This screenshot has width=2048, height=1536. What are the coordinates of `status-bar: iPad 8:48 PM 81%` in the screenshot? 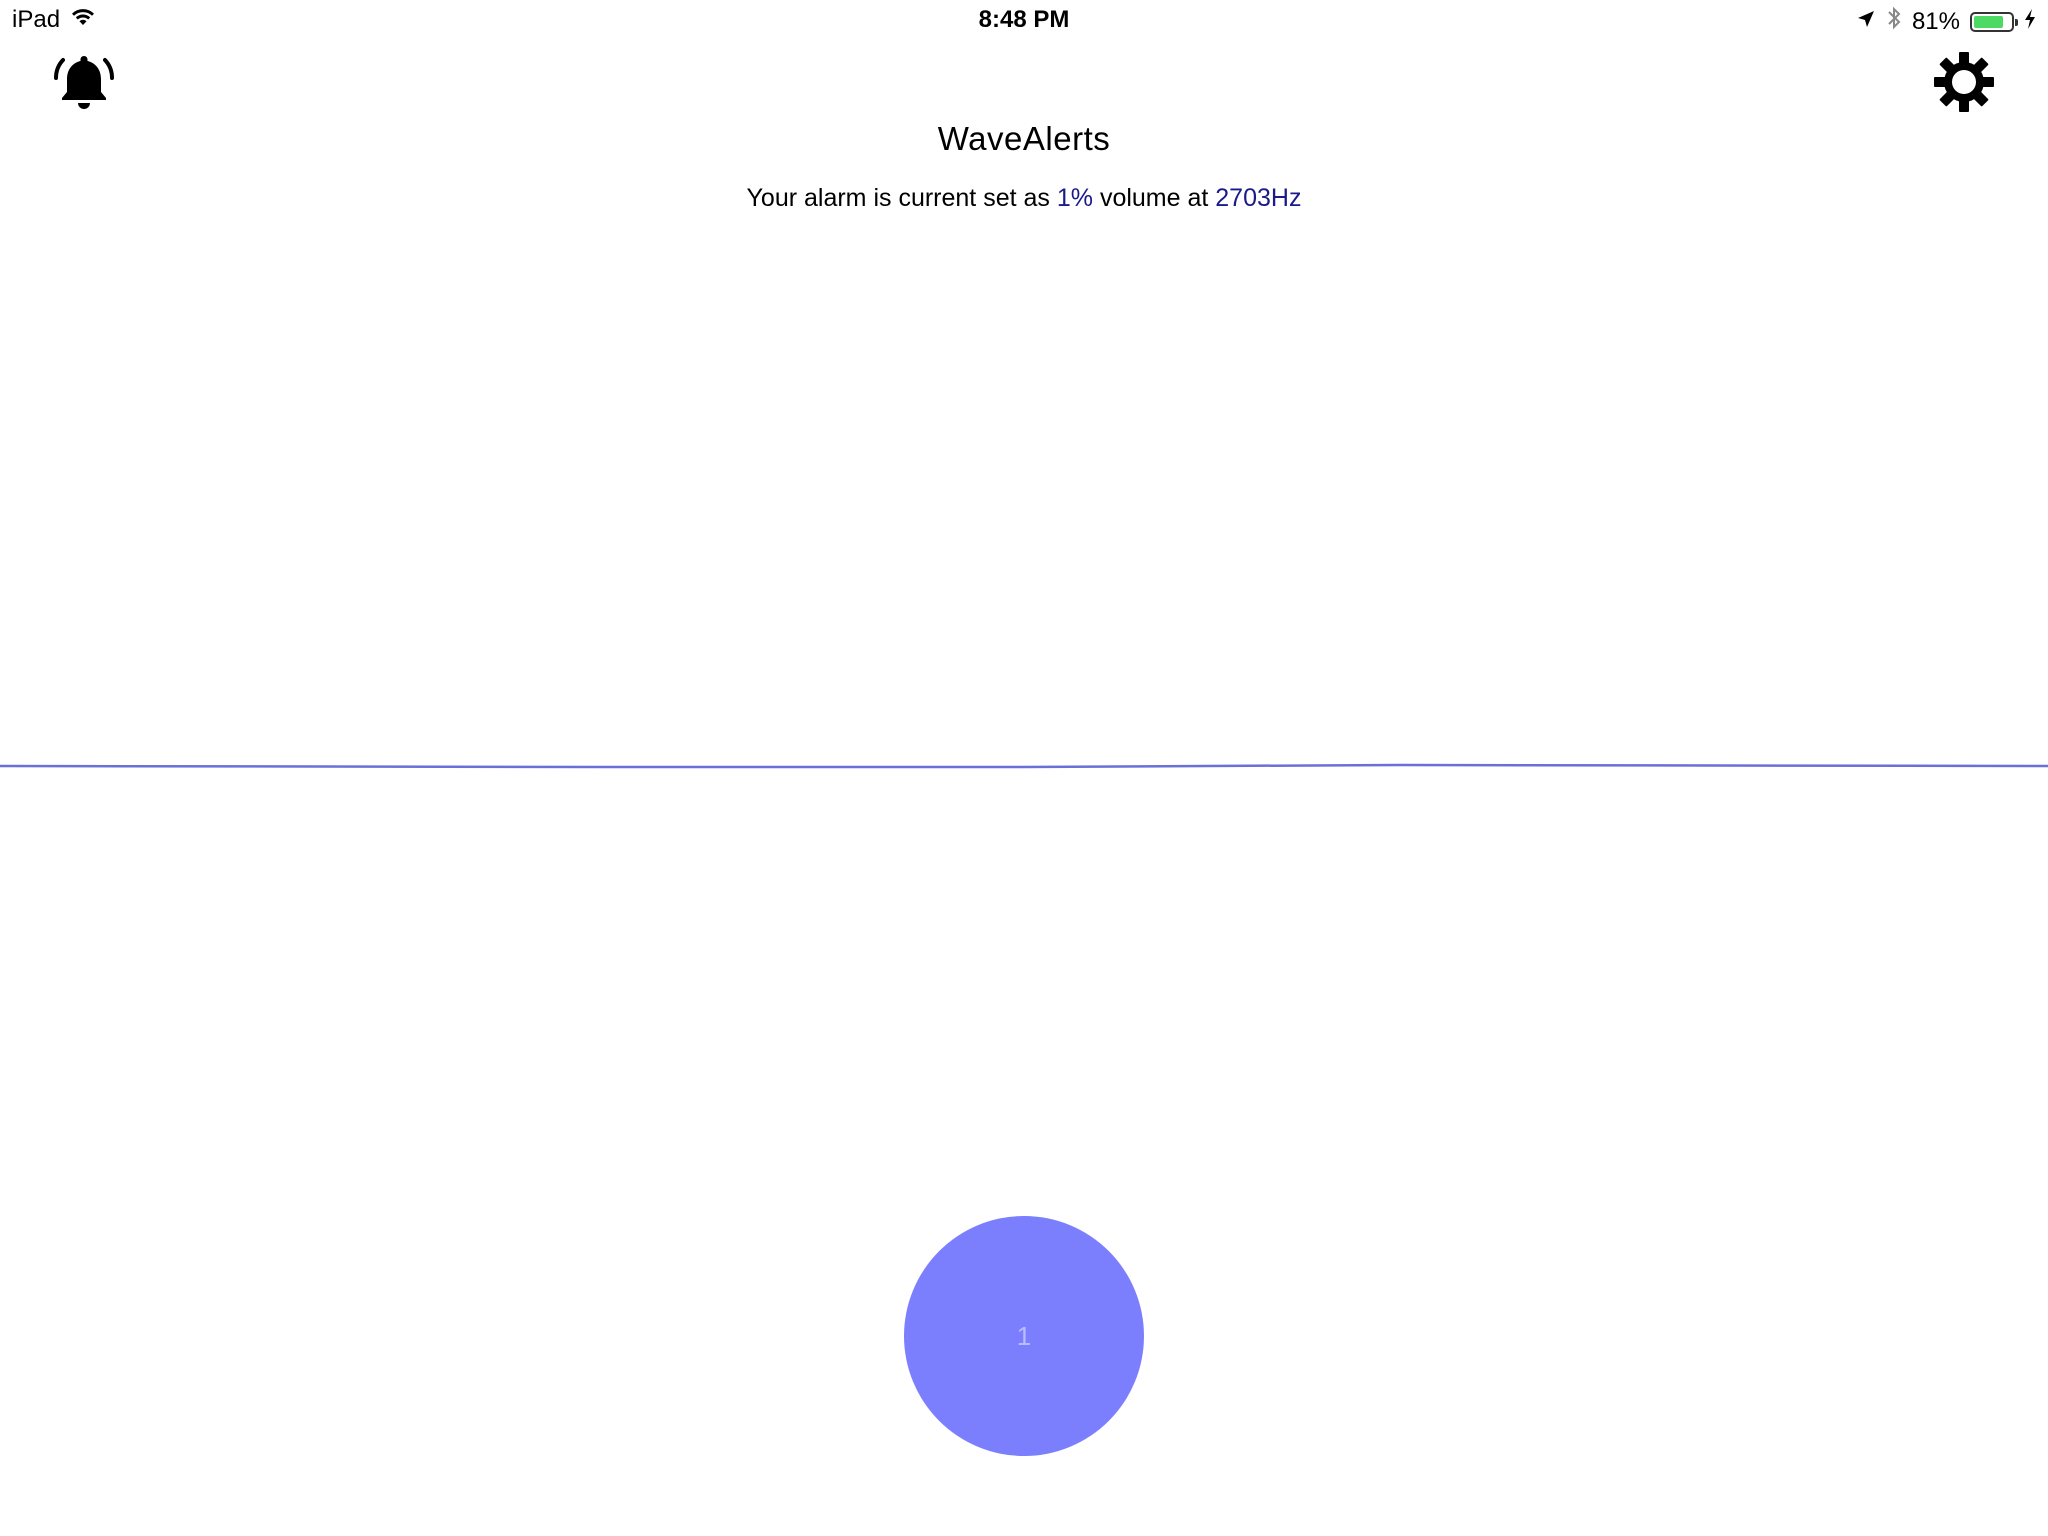 It's located at (1024, 20).